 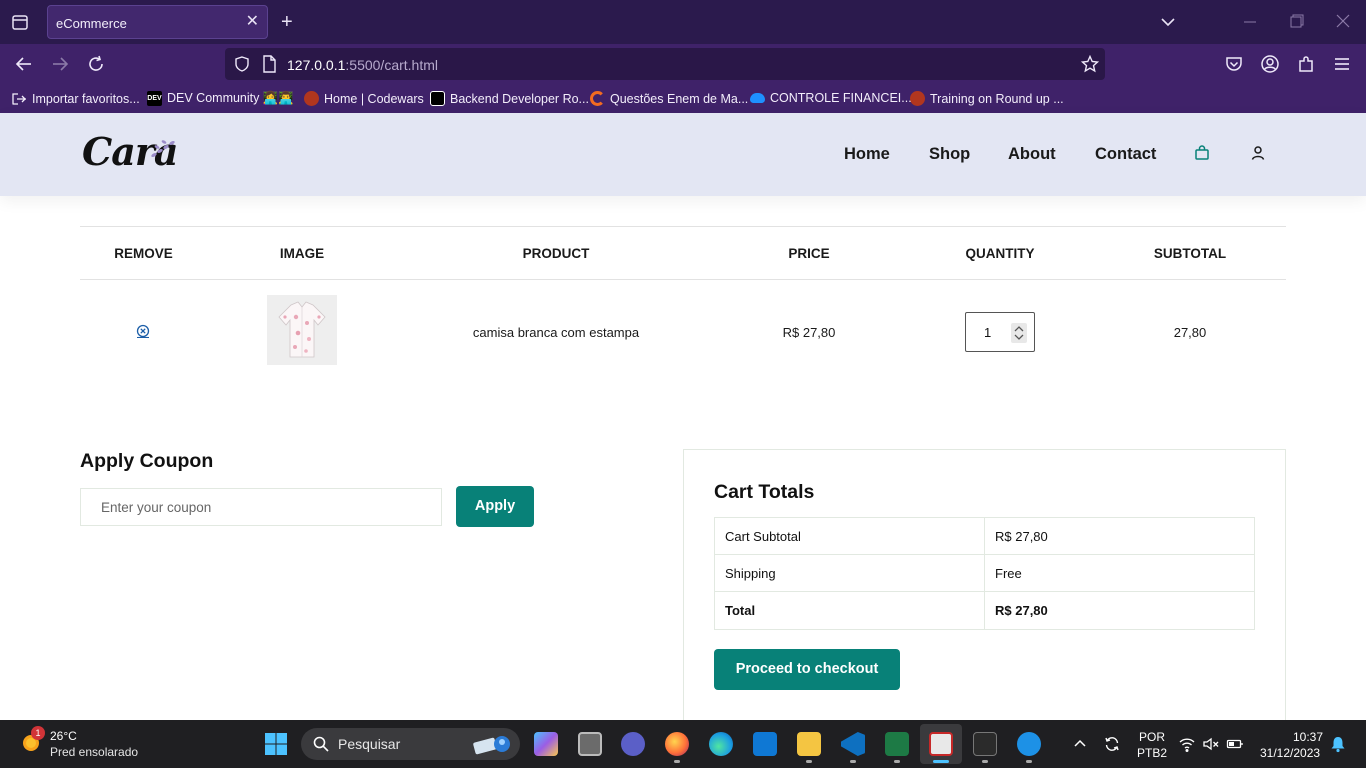 I want to click on menu-icon, so click(x=1342, y=64).